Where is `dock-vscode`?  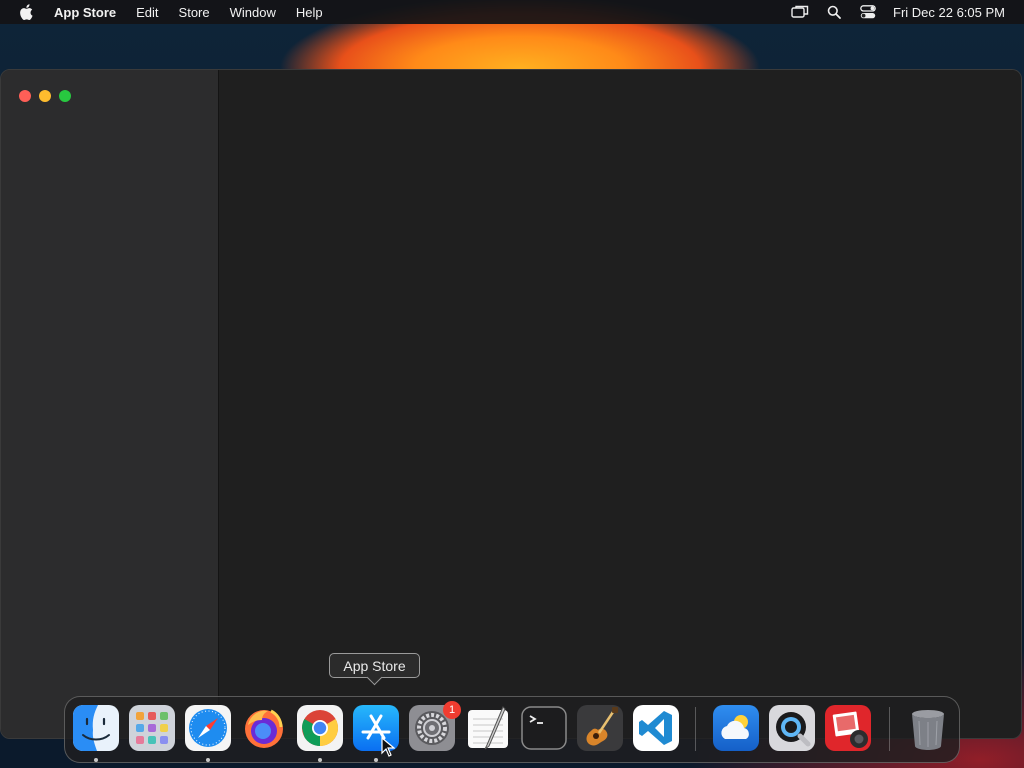
dock-vscode is located at coordinates (656, 728).